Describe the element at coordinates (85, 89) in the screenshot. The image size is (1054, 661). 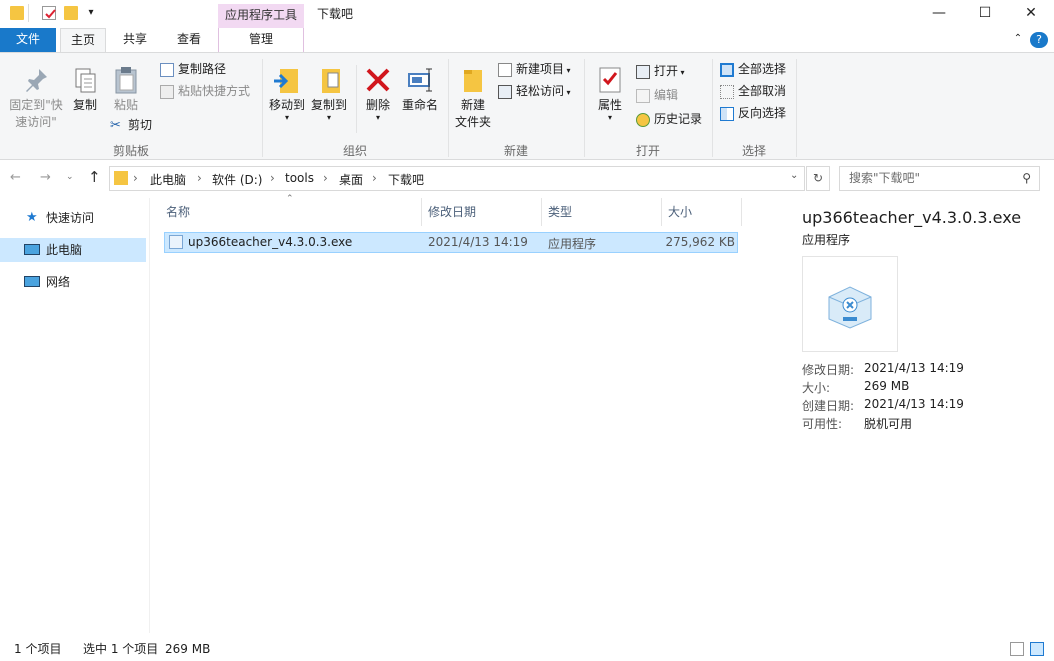
I see `copy-button: 复制` at that location.